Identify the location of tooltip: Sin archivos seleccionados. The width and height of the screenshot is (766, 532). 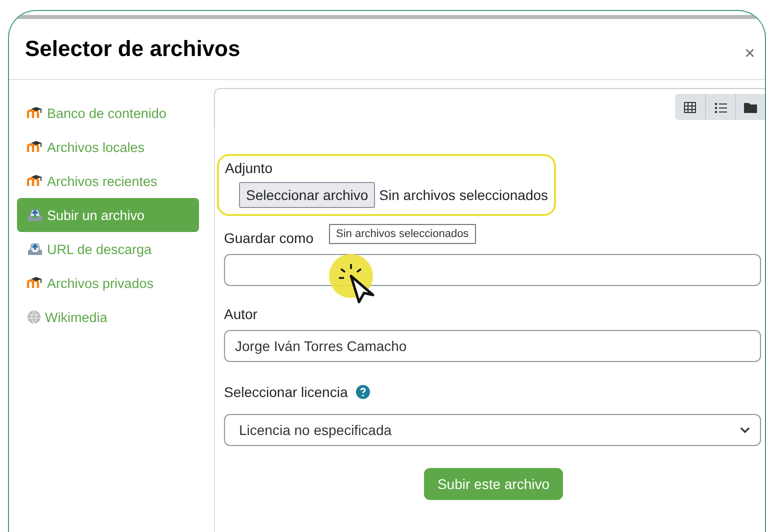
(402, 234).